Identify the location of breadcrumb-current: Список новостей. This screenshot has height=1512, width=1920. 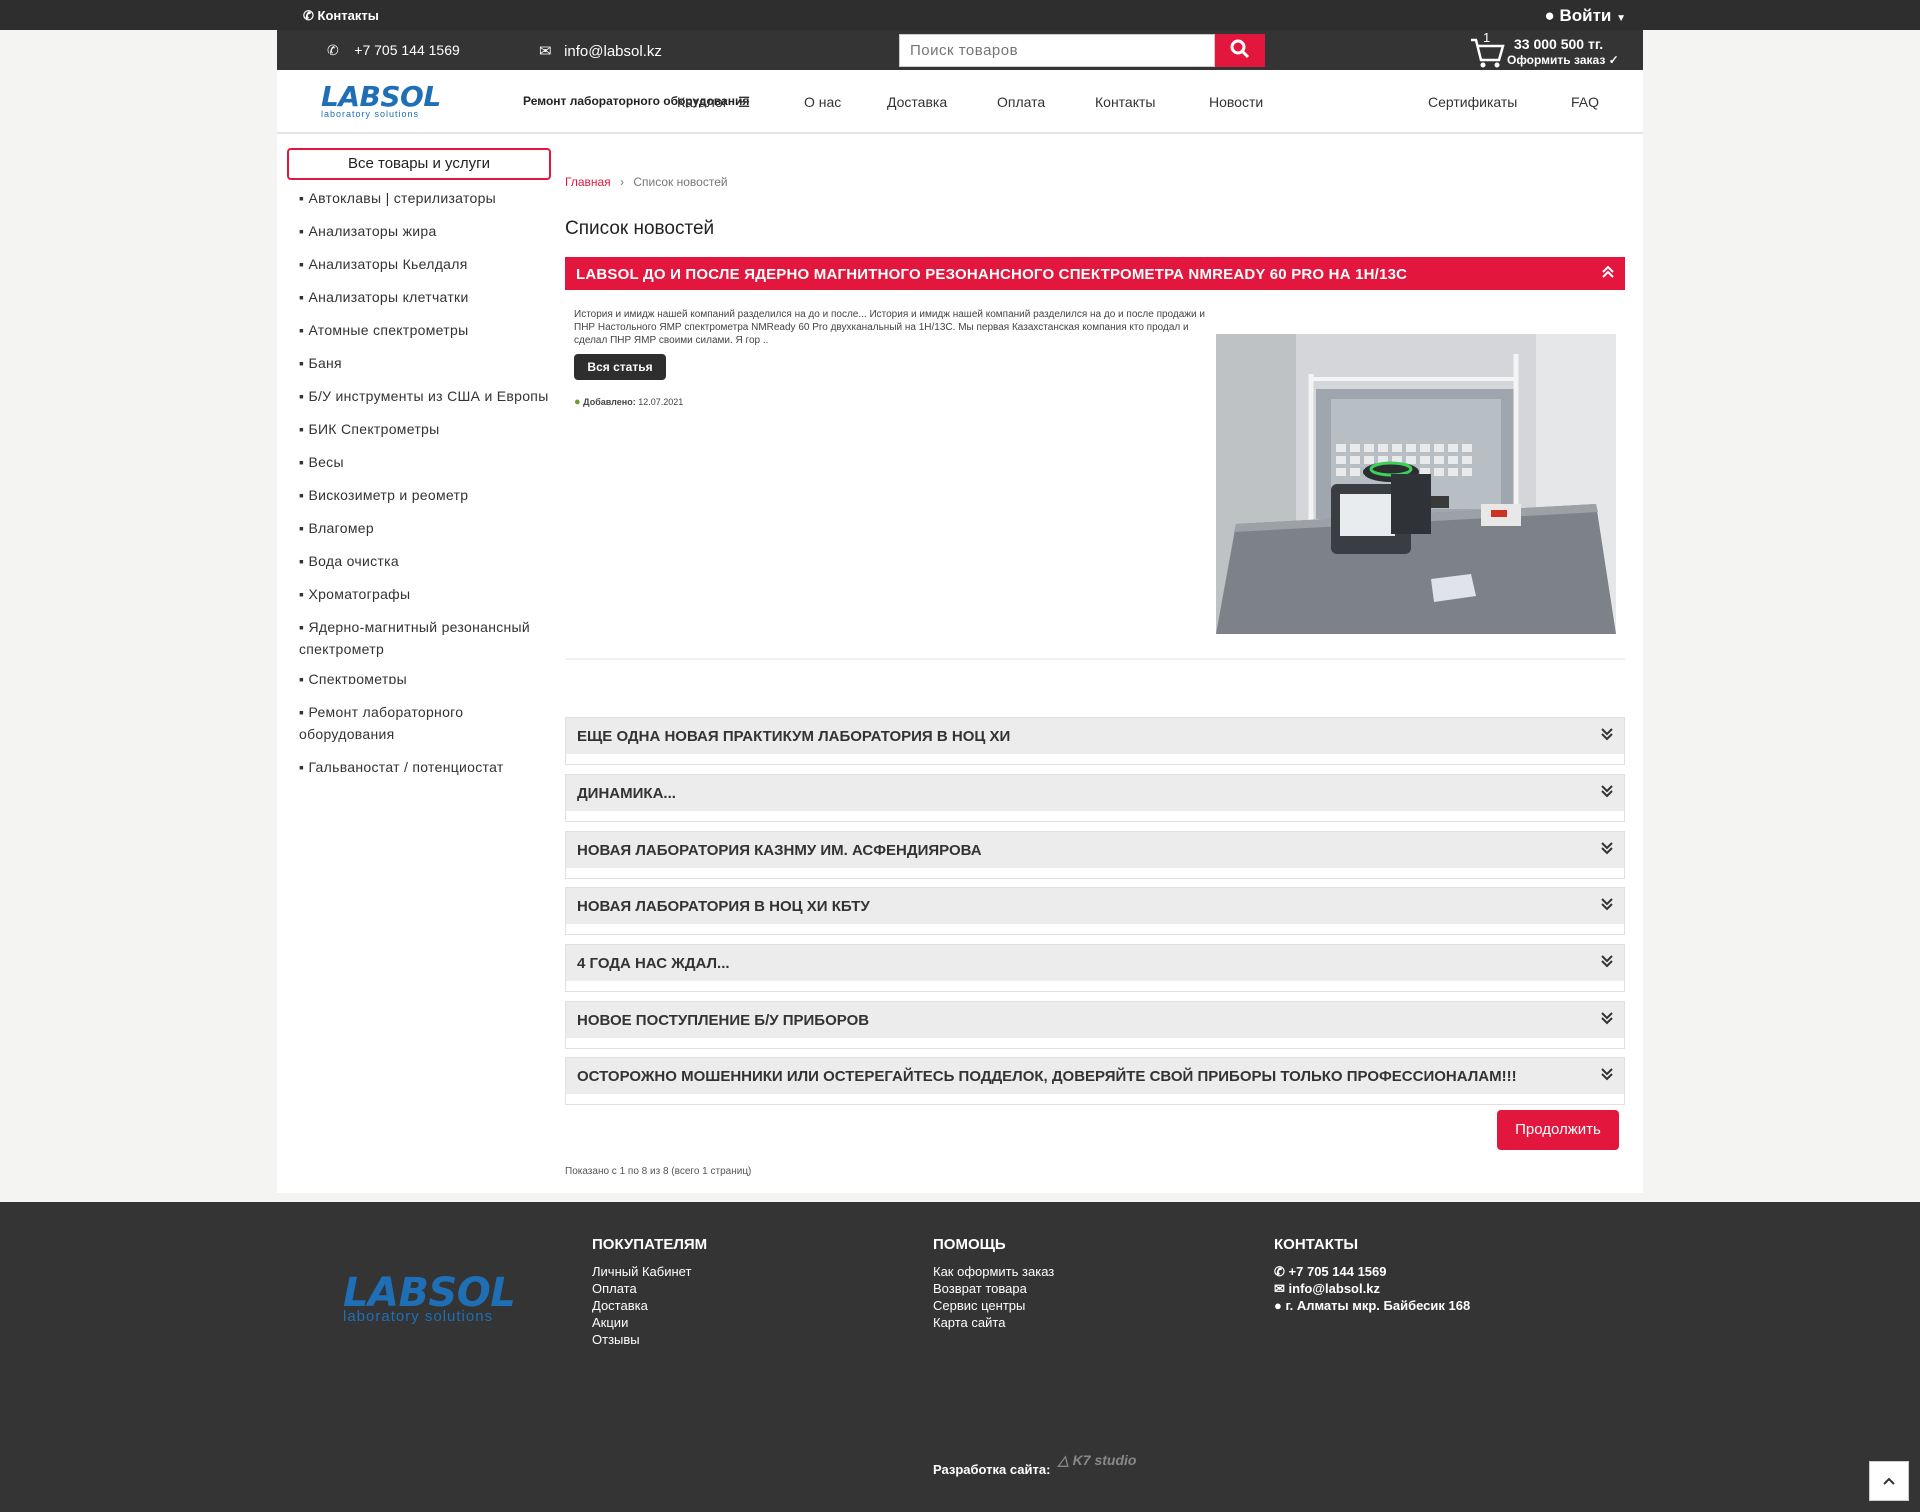
(680, 182).